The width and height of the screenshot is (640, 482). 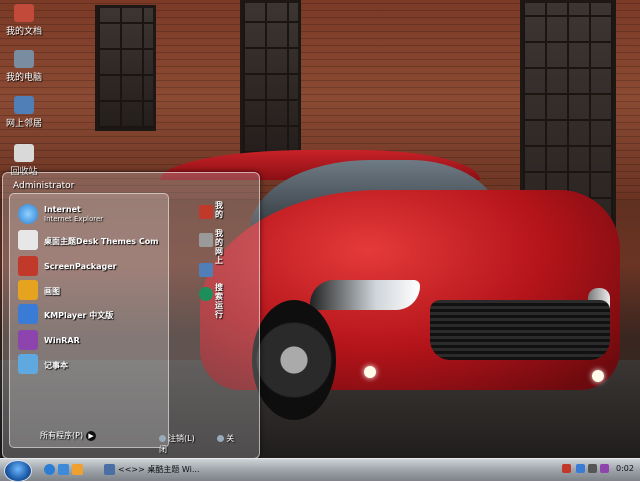 What do you see at coordinates (62, 435) in the screenshot?
I see `all-programs-label: 所有程序(P)` at bounding box center [62, 435].